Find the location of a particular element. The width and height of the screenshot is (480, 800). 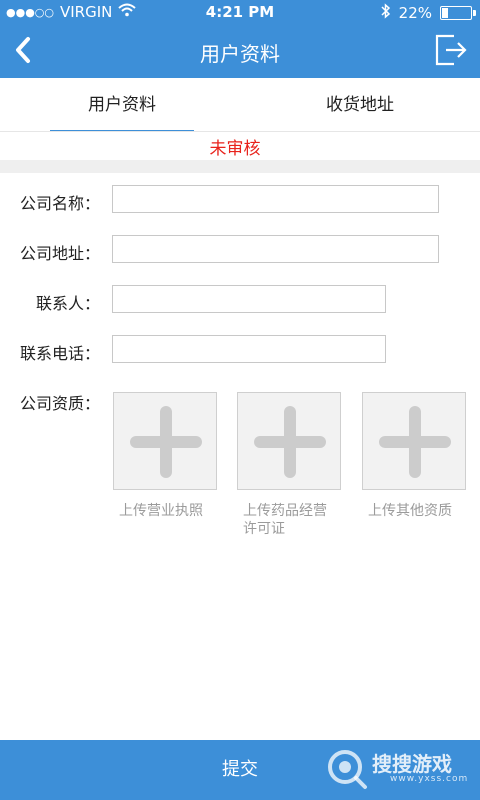

upload-caption-line: 许可证 is located at coordinates (264, 529).